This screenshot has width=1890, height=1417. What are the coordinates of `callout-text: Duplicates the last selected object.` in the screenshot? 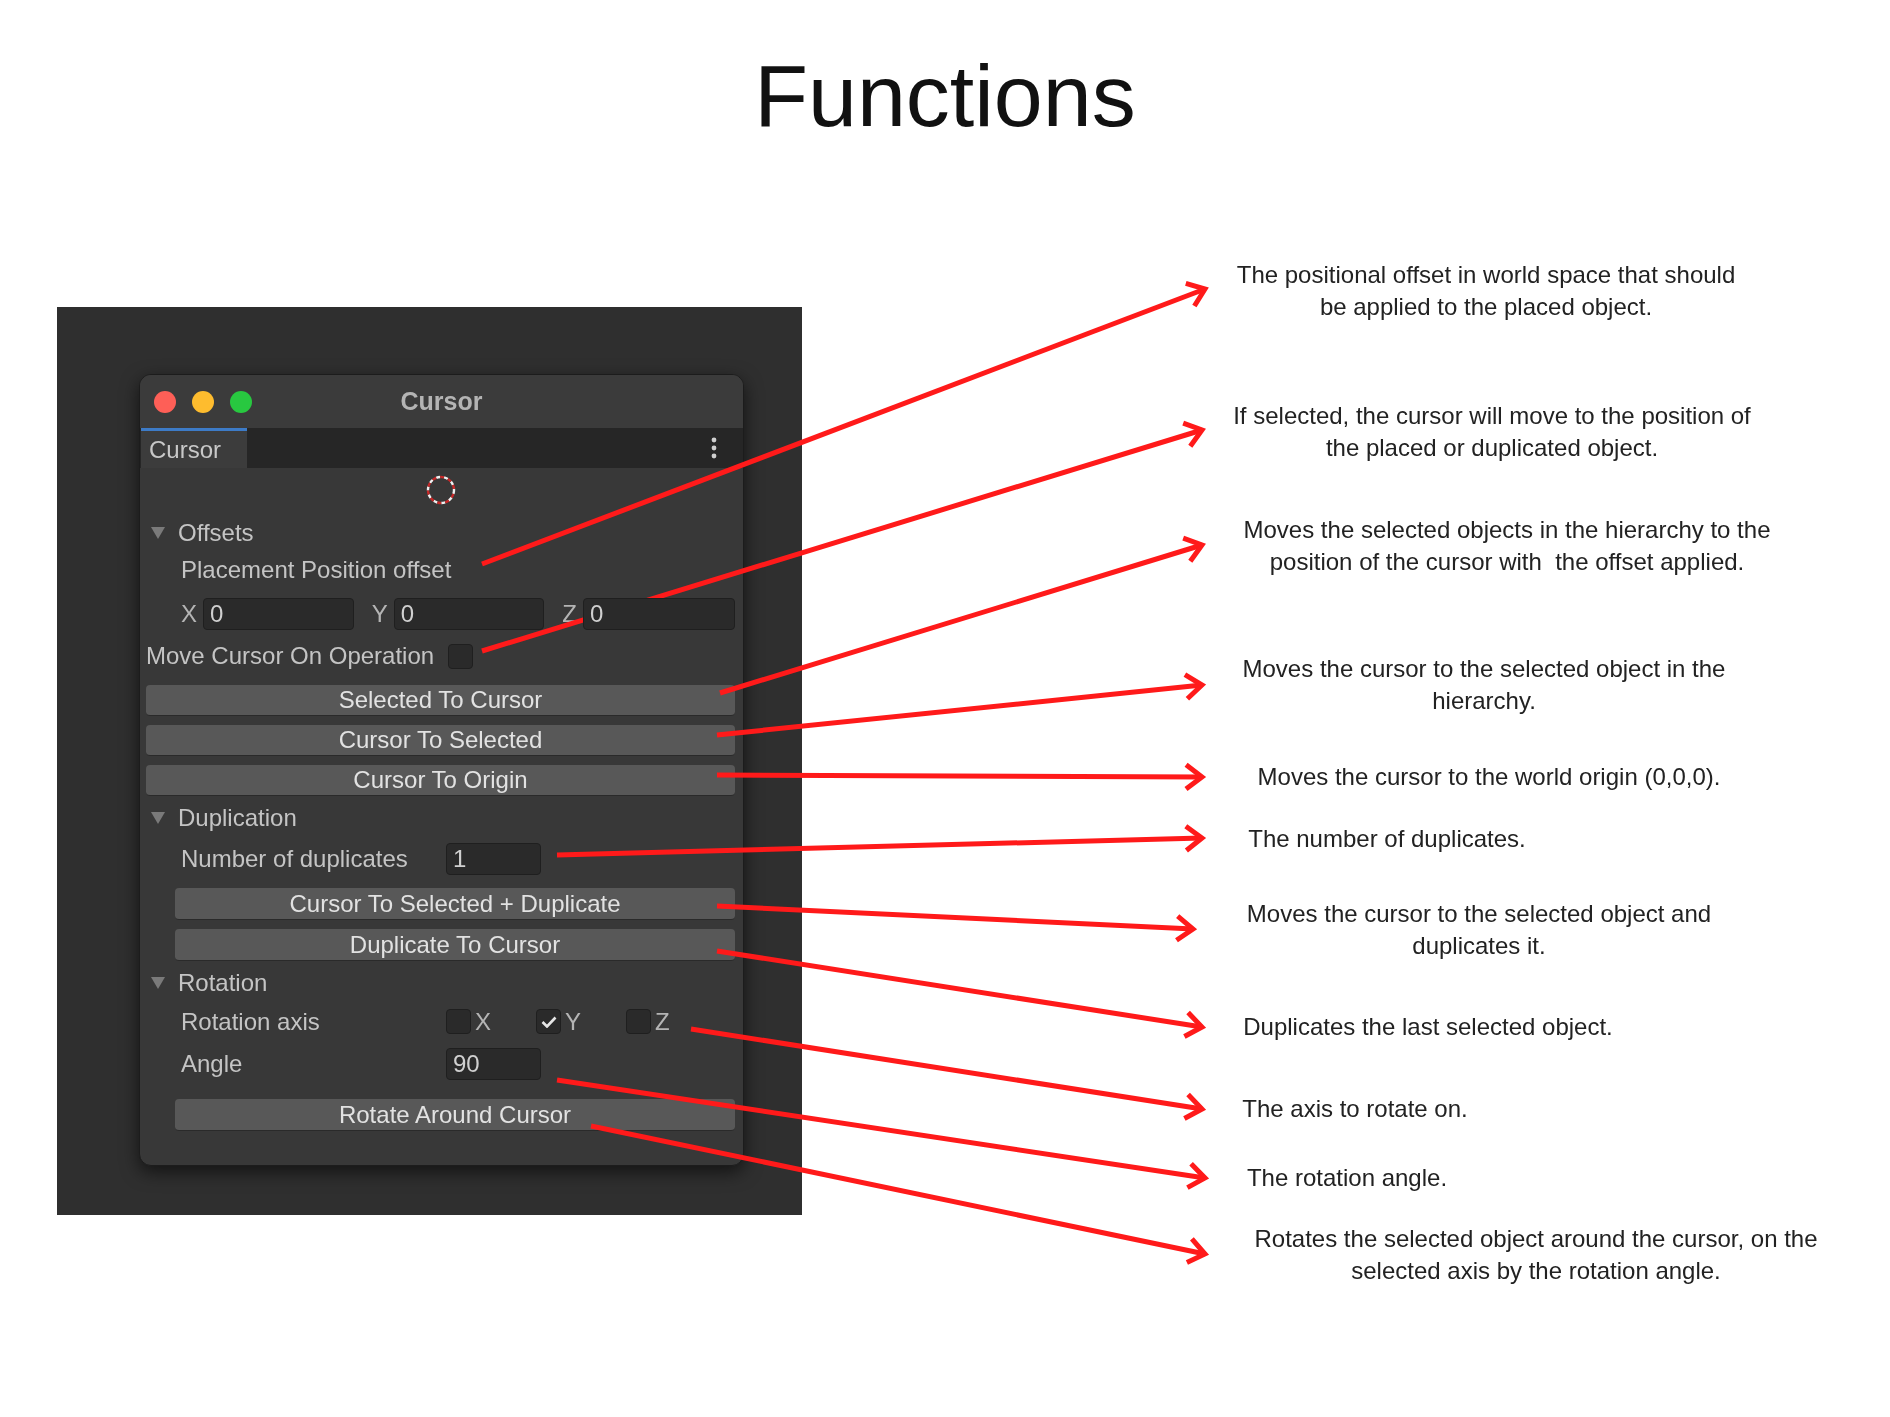 It's located at (1428, 1027).